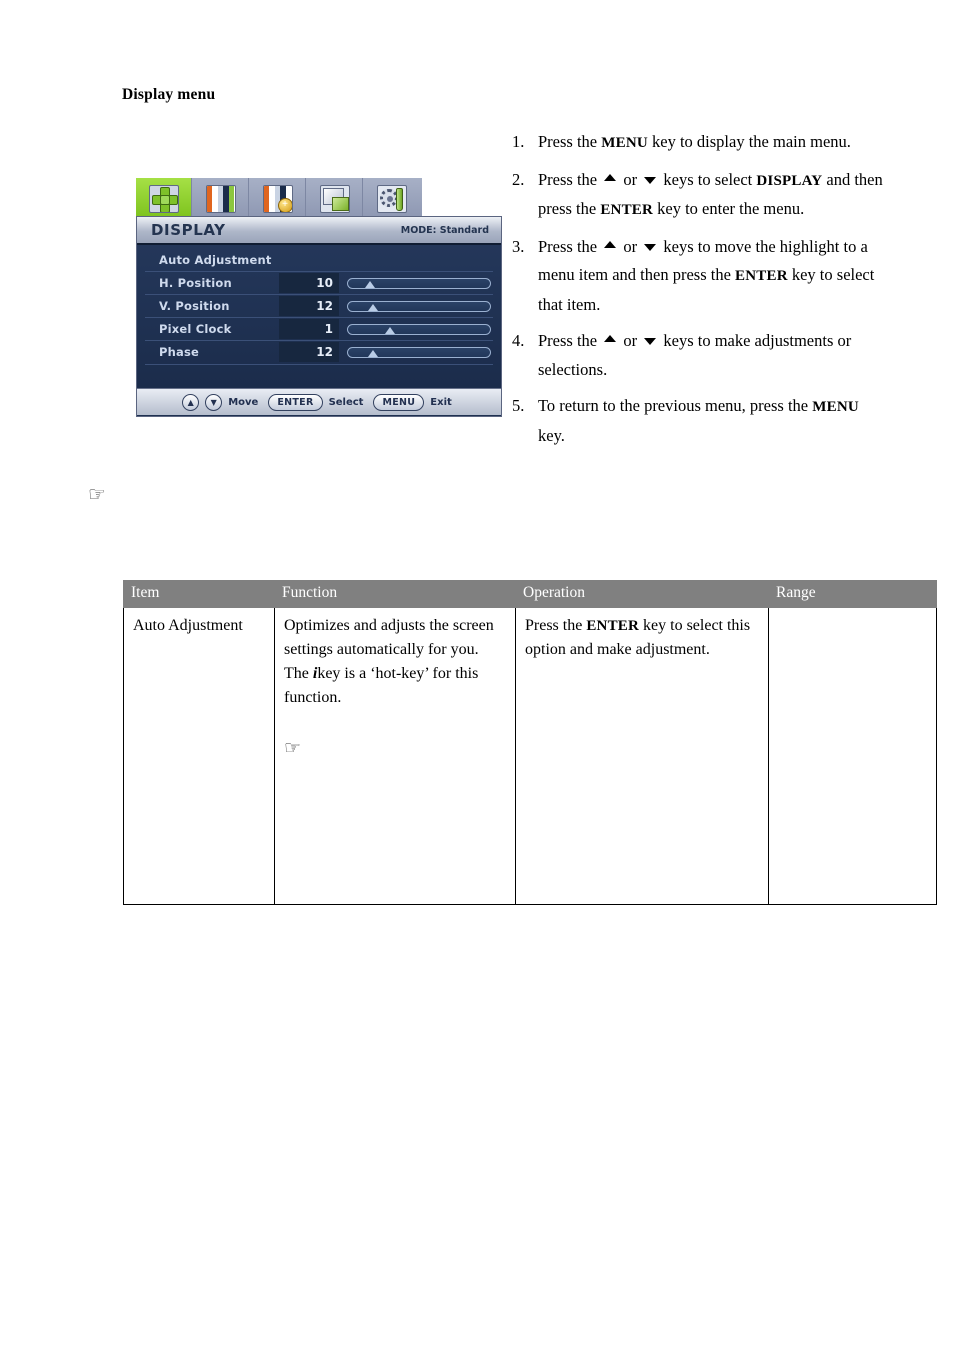 Image resolution: width=954 pixels, height=1351 pixels. I want to click on column-header-function: Function, so click(395, 594).